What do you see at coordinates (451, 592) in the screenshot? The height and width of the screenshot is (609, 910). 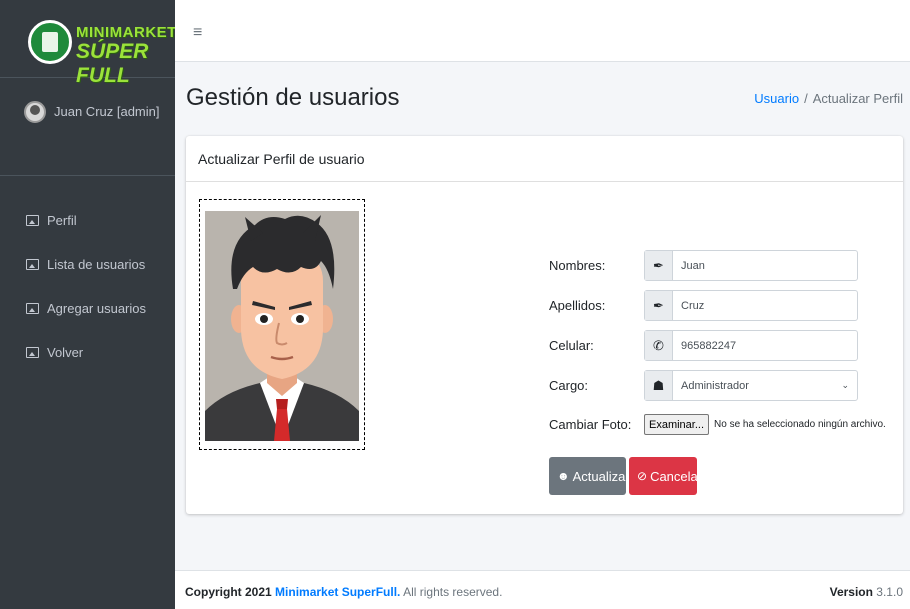 I see `copyright-rights: All rights reserved.` at bounding box center [451, 592].